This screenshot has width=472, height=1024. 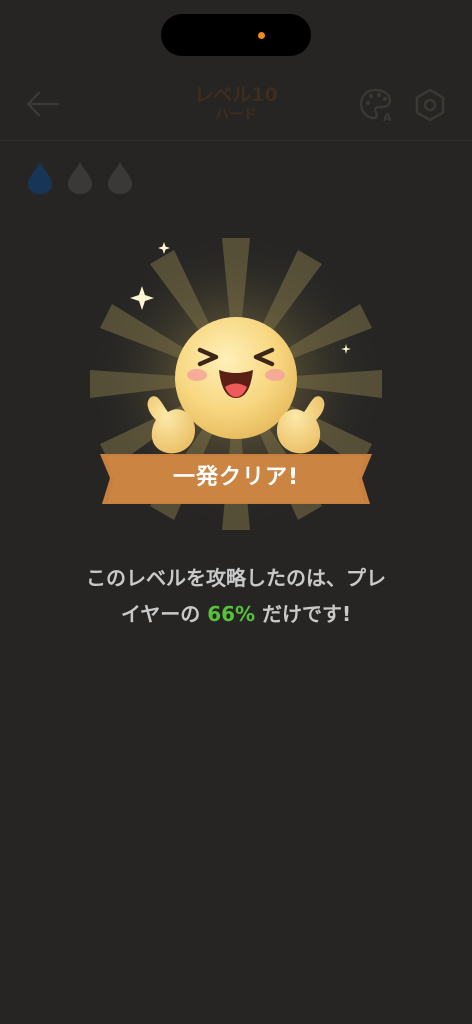 I want to click on theme-palette-button: A, so click(x=377, y=105).